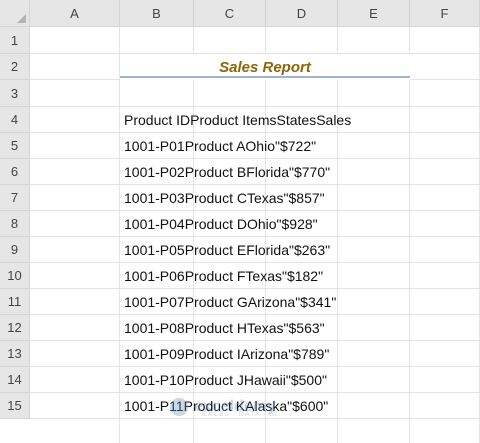 This screenshot has width=480, height=443. What do you see at coordinates (265, 77) in the screenshot?
I see `title-underline-border` at bounding box center [265, 77].